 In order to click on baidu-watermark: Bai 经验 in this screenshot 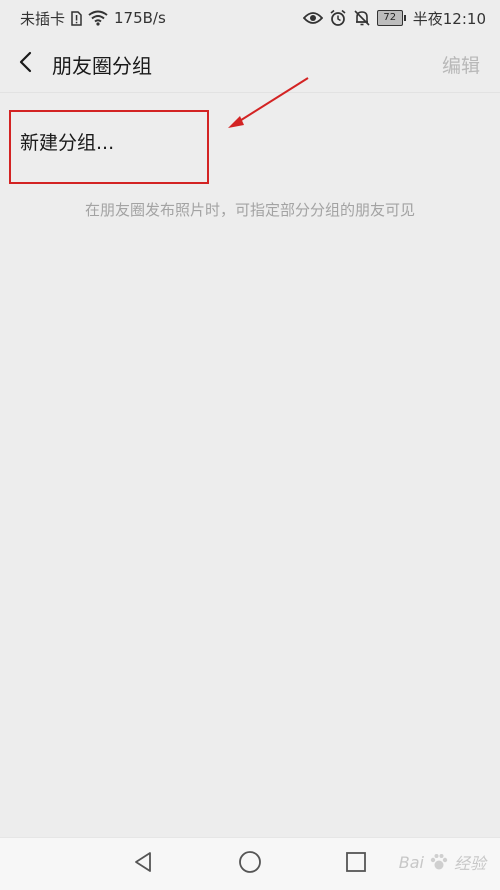, I will do `click(442, 862)`.